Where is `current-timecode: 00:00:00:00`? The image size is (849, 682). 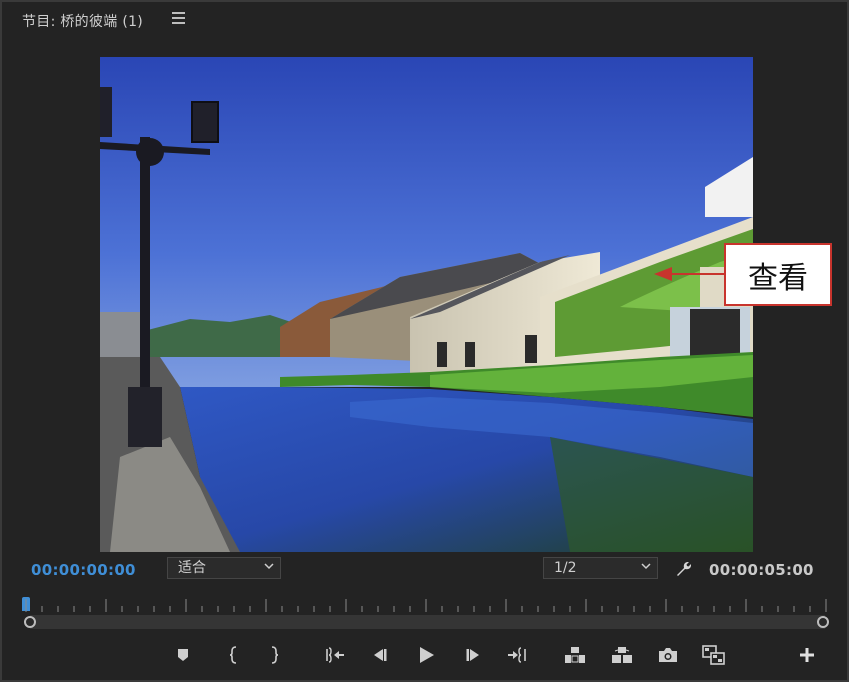
current-timecode: 00:00:00:00 is located at coordinates (83, 570).